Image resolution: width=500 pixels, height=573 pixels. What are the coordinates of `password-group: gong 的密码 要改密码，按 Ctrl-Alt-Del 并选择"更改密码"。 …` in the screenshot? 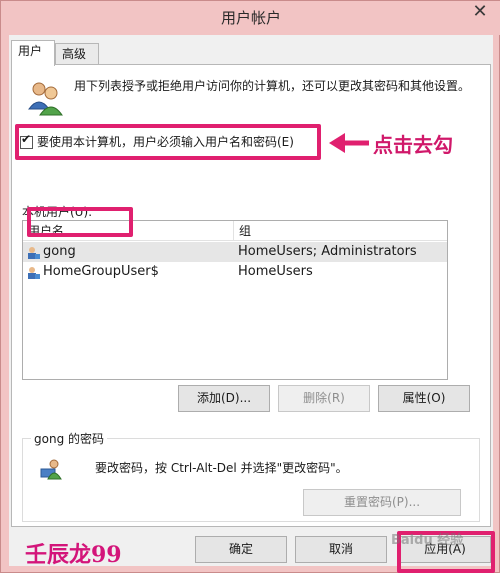 It's located at (251, 476).